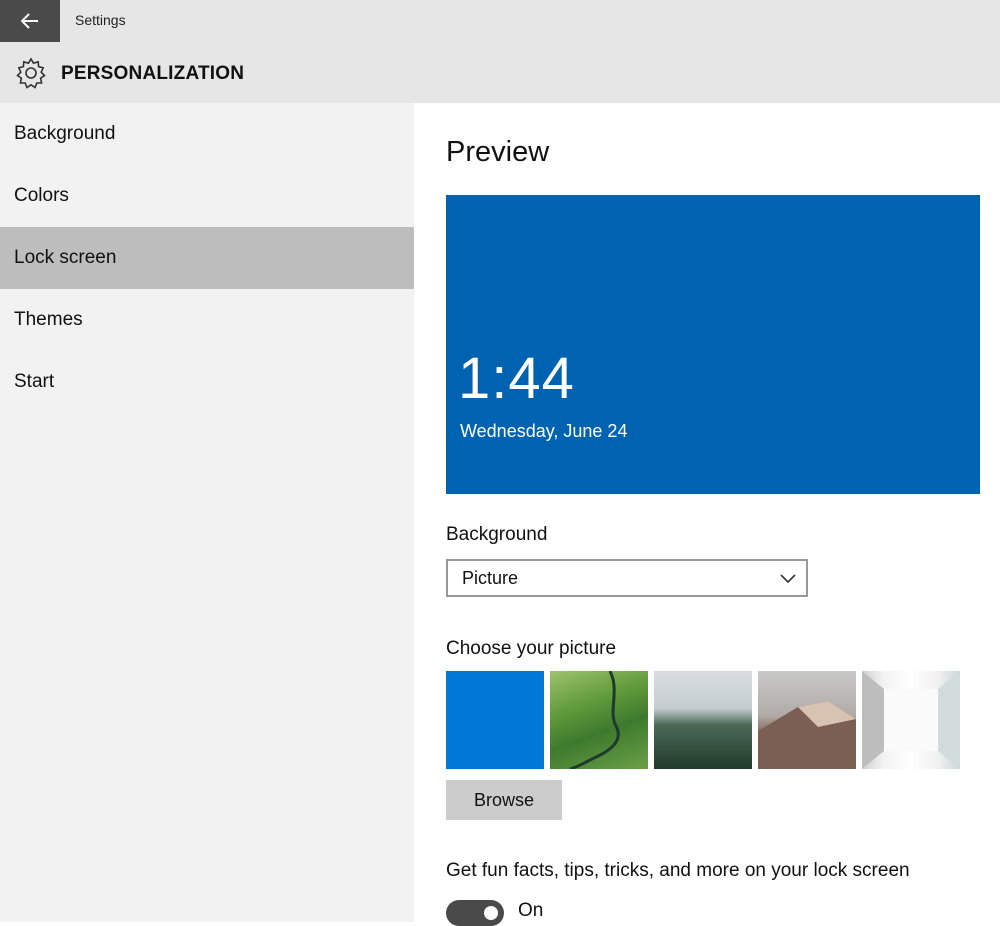  I want to click on window-title: Settings, so click(100, 20).